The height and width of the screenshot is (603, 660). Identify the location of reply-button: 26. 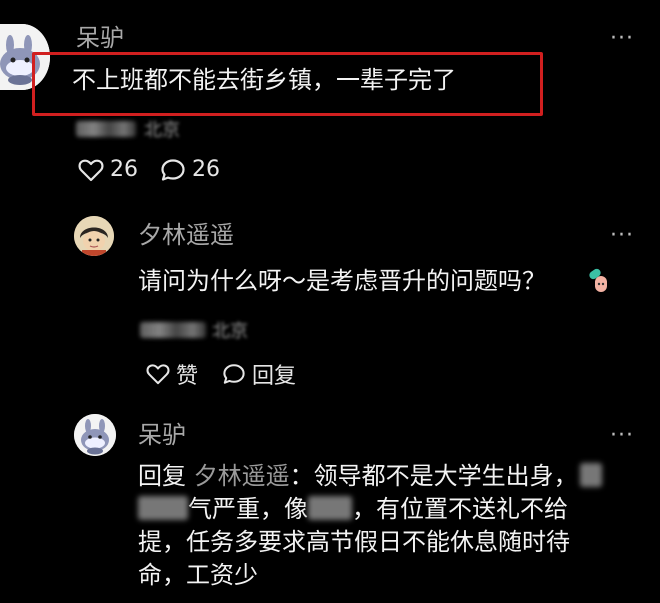
(190, 169).